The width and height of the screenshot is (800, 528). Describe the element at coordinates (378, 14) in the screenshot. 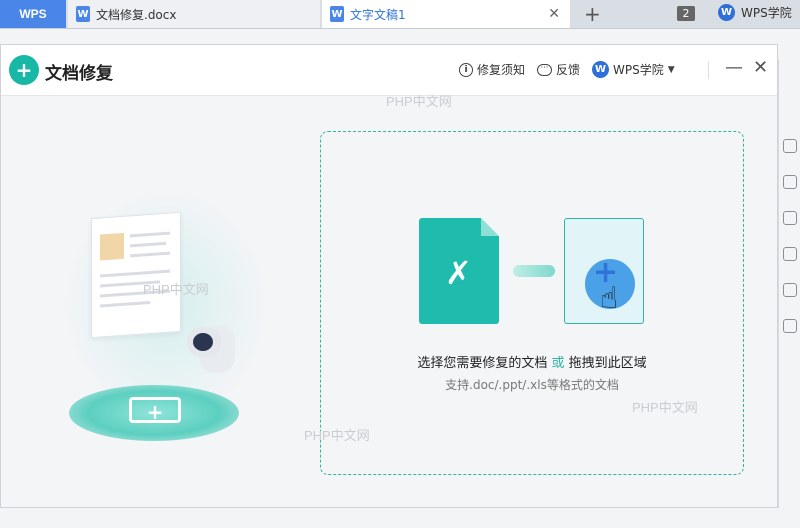

I see `tab-text-document-label: 文字文稿1` at that location.